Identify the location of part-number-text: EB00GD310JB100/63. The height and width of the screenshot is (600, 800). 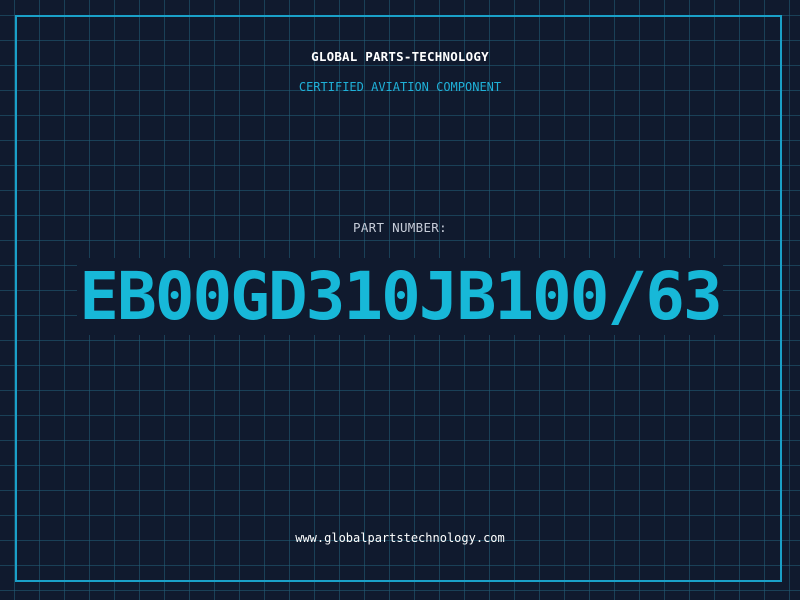
(400, 296).